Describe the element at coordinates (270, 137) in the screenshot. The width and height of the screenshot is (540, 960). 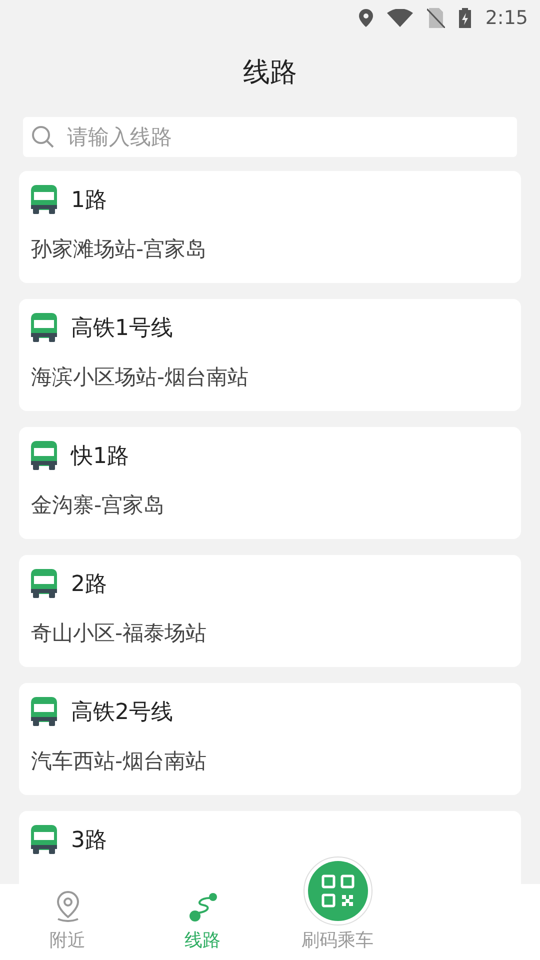
I see `search-field: 请输入线路` at that location.